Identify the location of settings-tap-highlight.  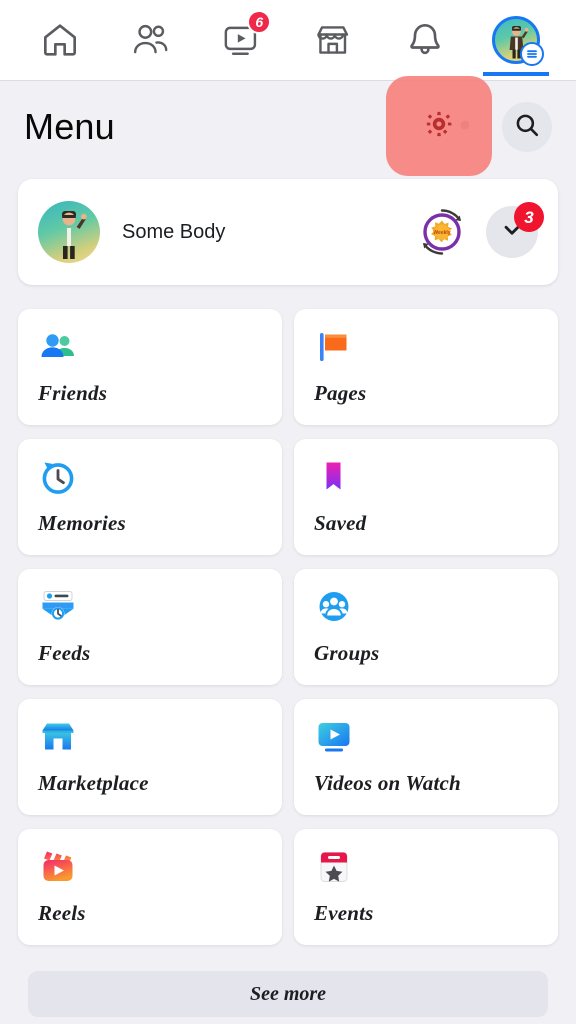
(439, 126).